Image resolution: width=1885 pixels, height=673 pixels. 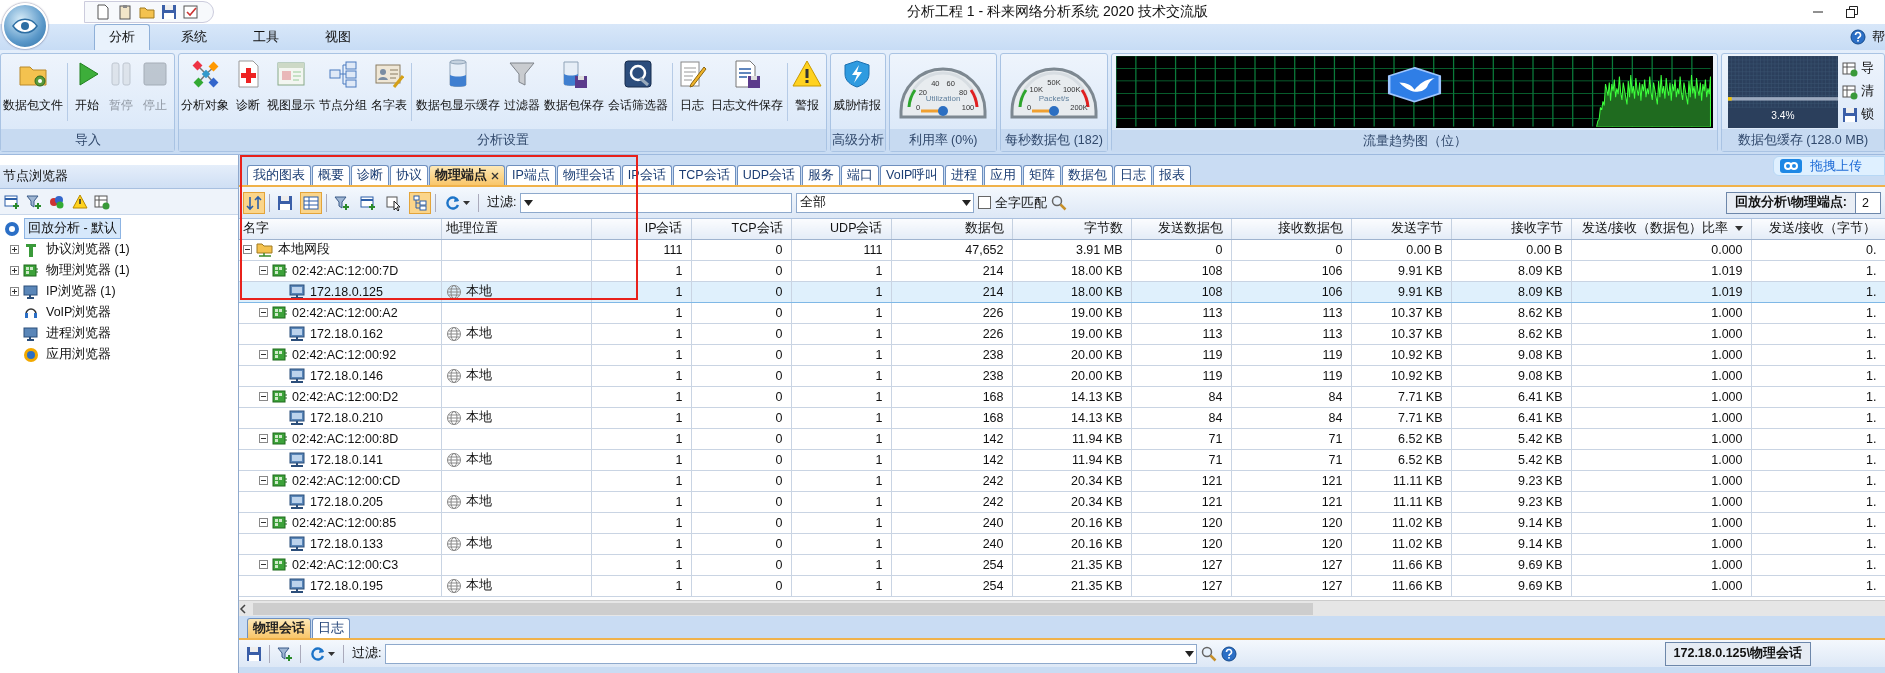 What do you see at coordinates (346, 417) in the screenshot?
I see `node-name: 172.18.0.210` at bounding box center [346, 417].